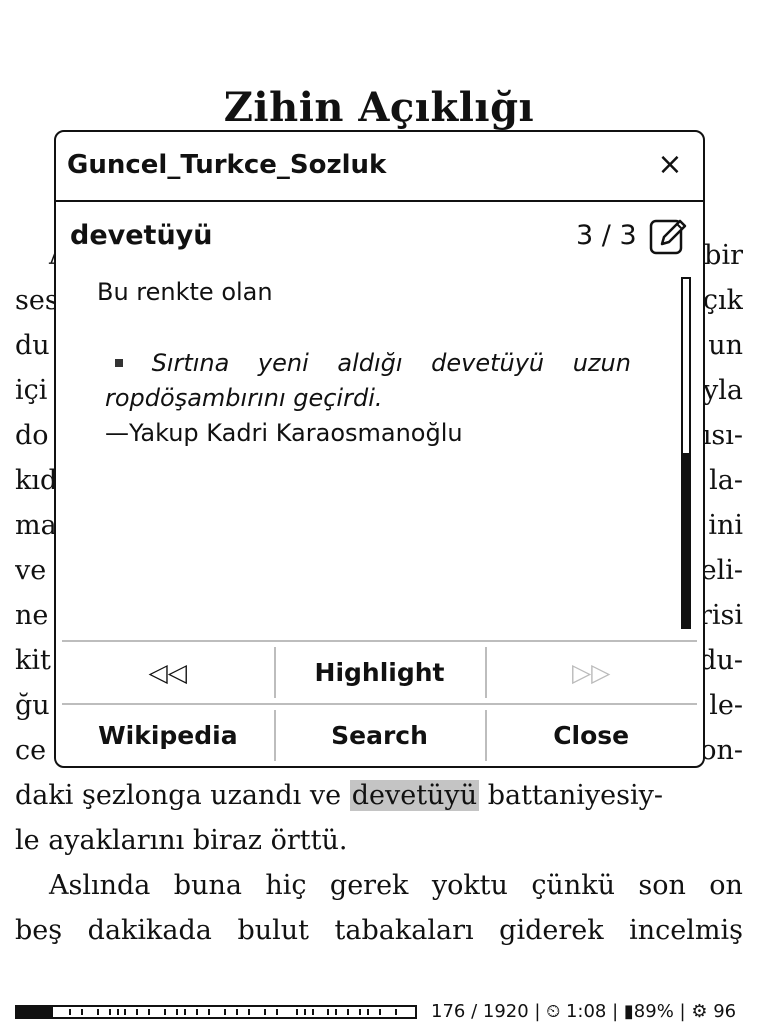 The height and width of the screenshot is (1024, 758). I want to click on example-line-1: Sırtına yeni aldığı devetüyü uzun, so click(368, 363).